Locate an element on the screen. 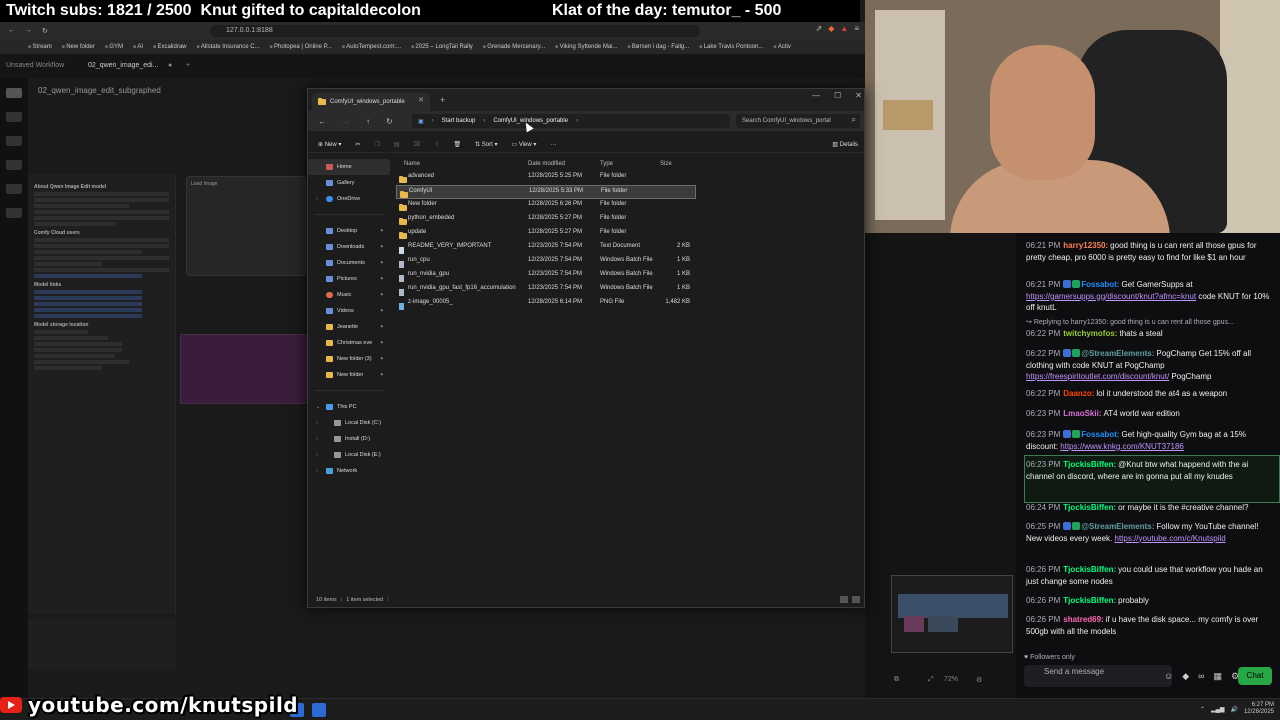 The image size is (1280, 720). cut-icon: ✂ is located at coordinates (357, 144).